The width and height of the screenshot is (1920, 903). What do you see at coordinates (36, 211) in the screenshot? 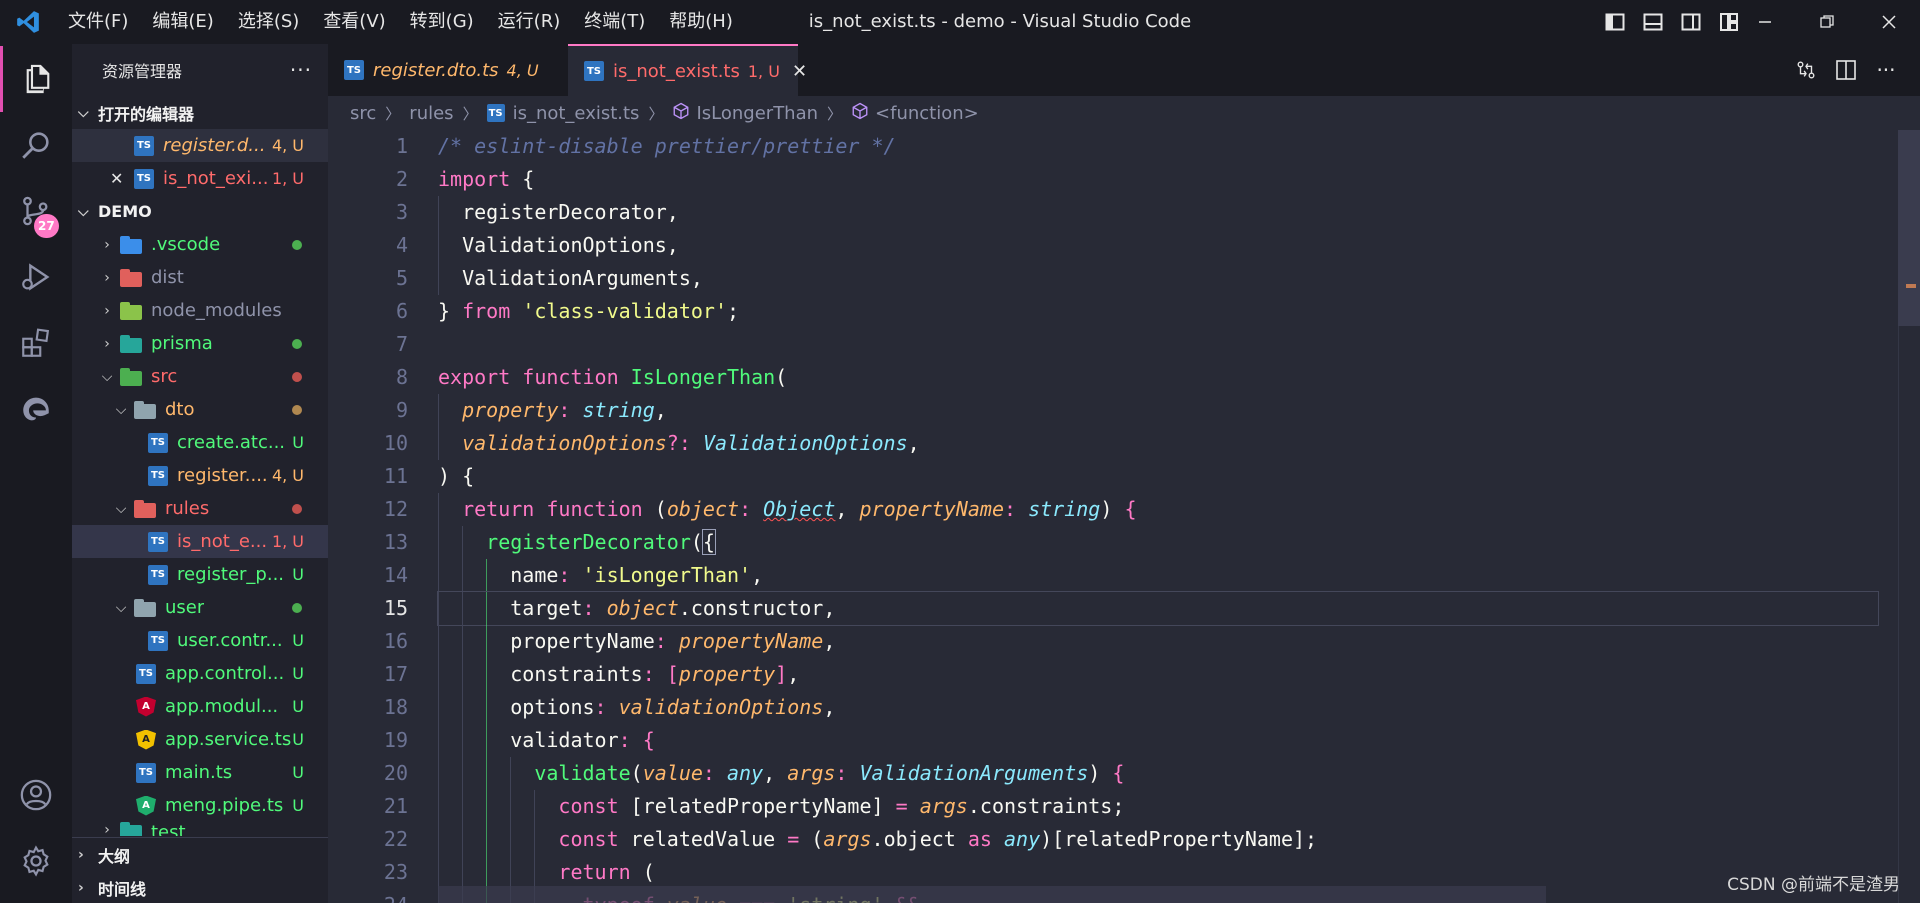
I see `source-control-icon: 27` at bounding box center [36, 211].